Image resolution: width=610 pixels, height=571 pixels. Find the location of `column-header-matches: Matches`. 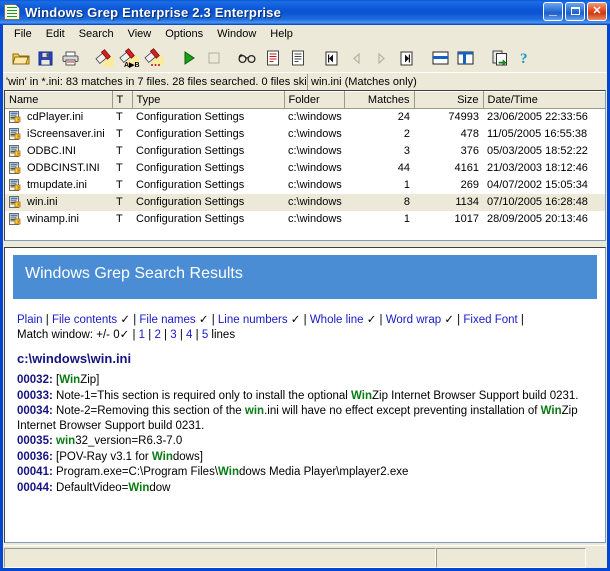

column-header-matches: Matches is located at coordinates (379, 100).